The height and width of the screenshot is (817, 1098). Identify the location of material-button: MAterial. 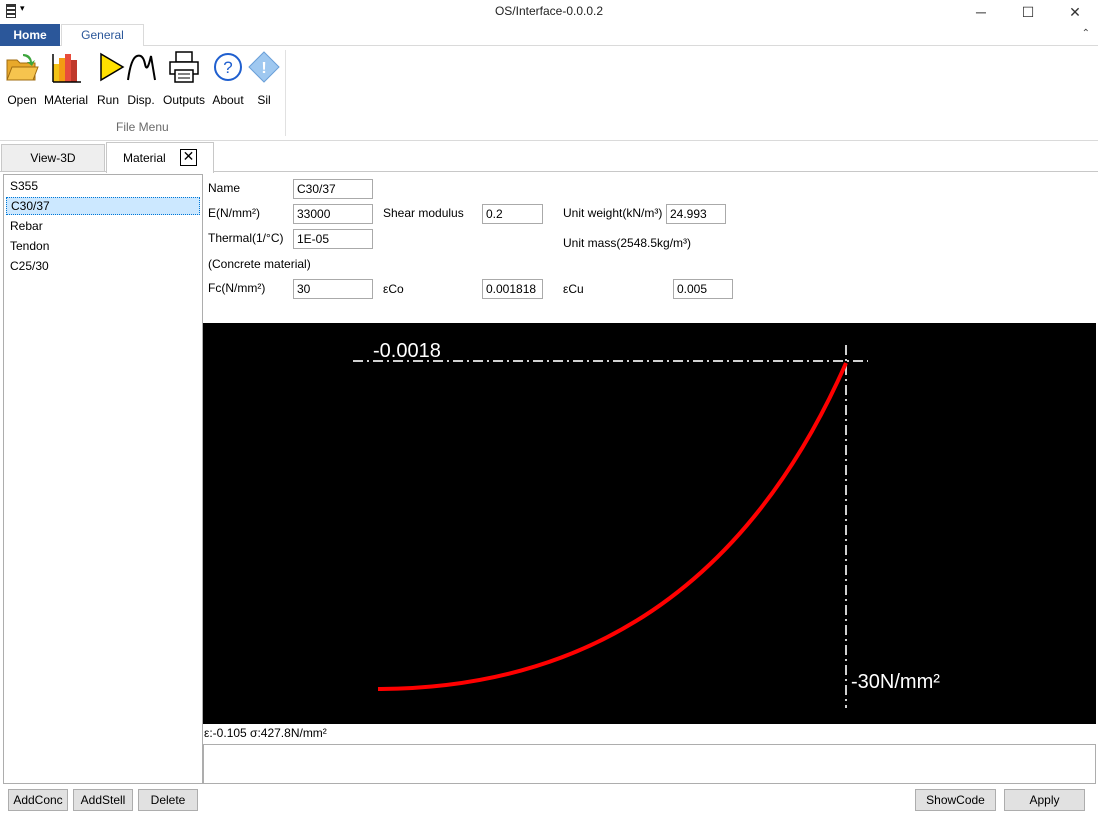
(66, 78).